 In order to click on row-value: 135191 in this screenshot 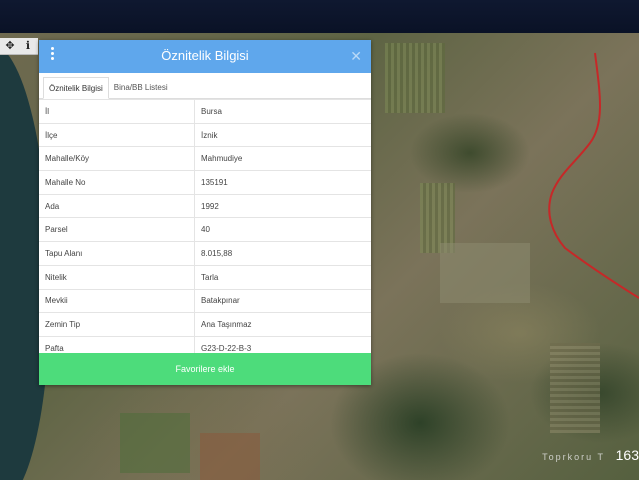, I will do `click(282, 182)`.